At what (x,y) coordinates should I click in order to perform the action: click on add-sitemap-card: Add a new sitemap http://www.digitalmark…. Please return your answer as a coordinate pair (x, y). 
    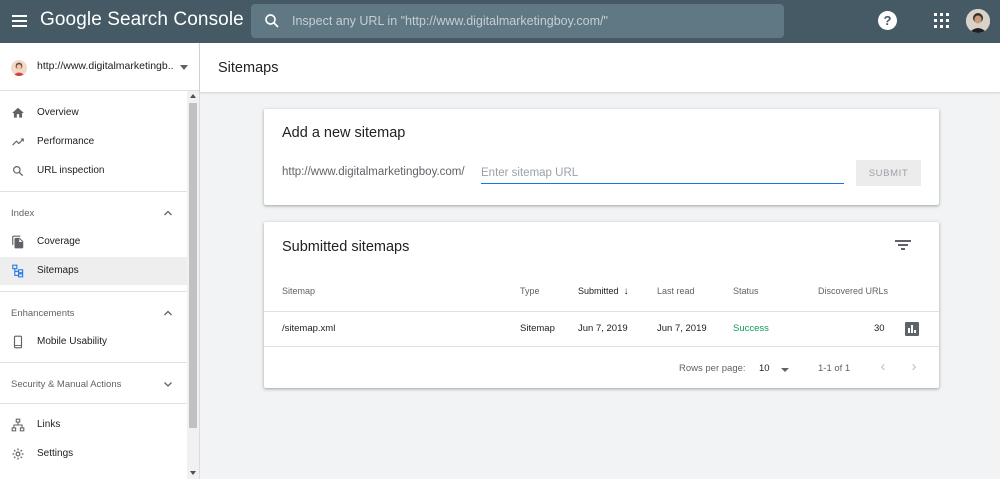
    Looking at the image, I should click on (601, 157).